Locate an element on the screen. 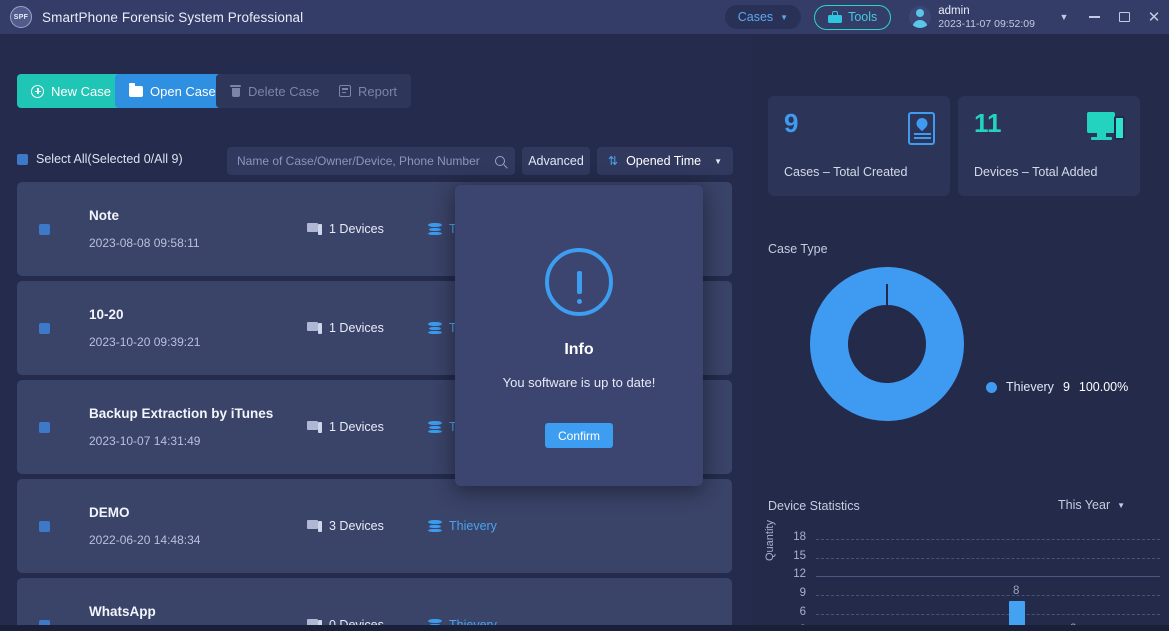 The image size is (1169, 631). delete-case-label: Delete Case is located at coordinates (284, 91).